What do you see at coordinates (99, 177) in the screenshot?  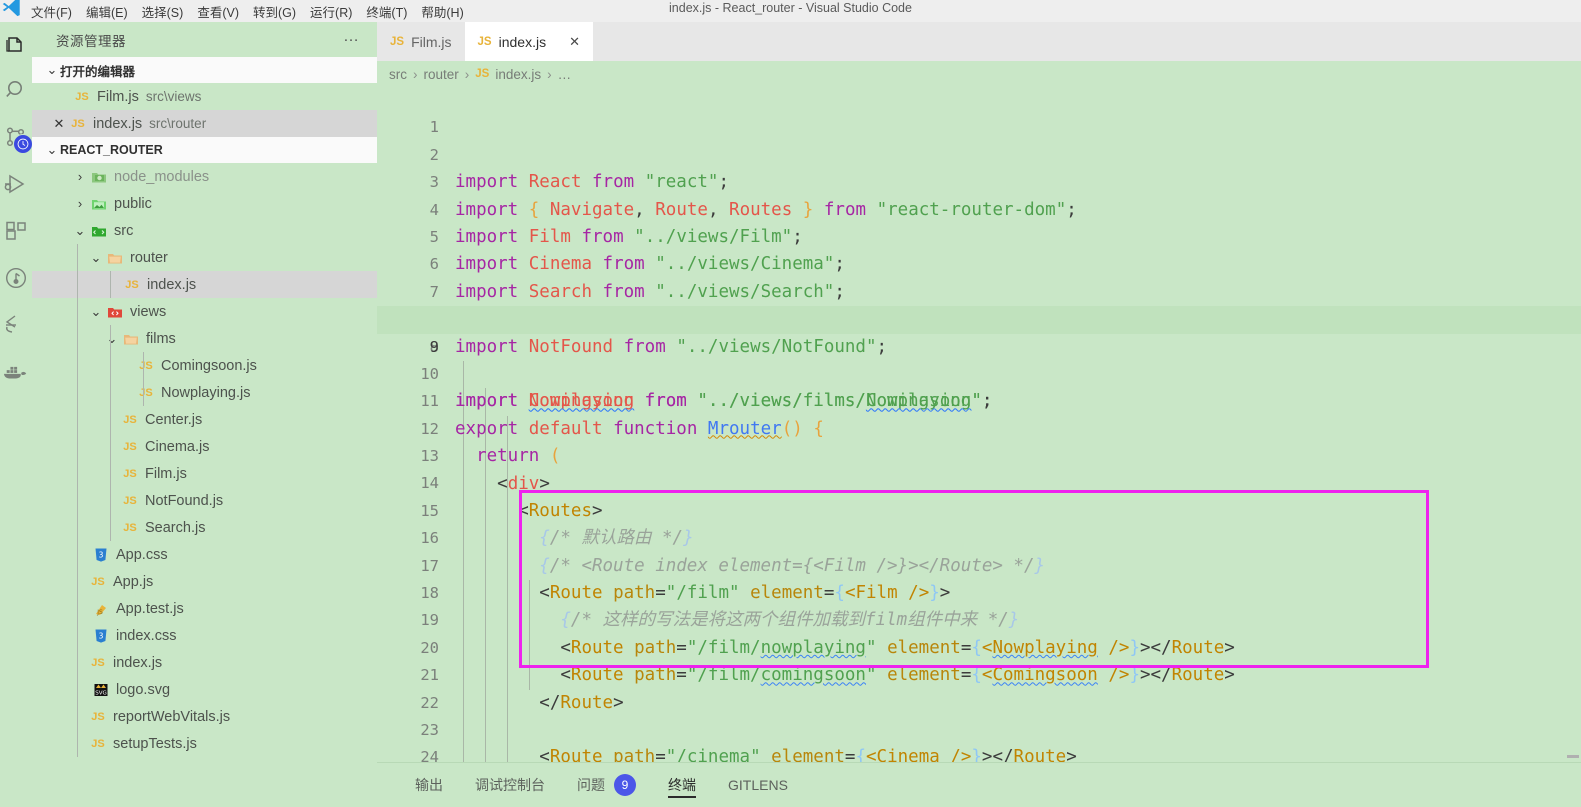 I see `node-modules-folder-icon` at bounding box center [99, 177].